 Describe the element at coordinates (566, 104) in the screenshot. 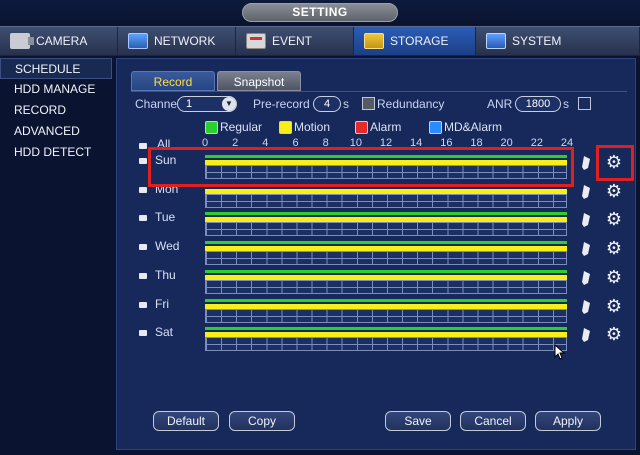

I see `anr-unit: s` at that location.